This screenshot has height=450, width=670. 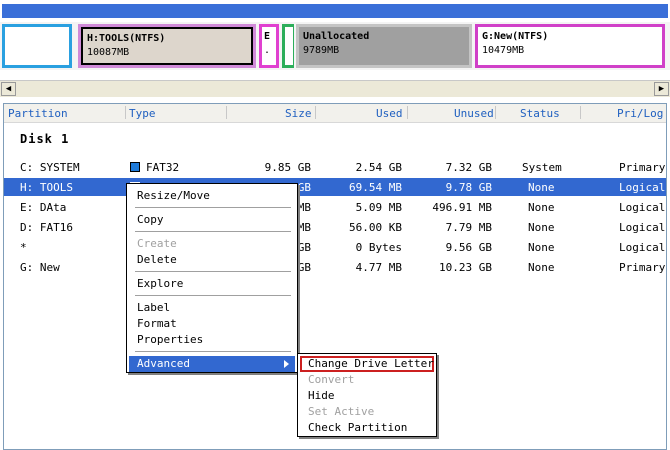 I want to click on menu-change-drive-letter: Change Drive Letter, so click(x=367, y=364).